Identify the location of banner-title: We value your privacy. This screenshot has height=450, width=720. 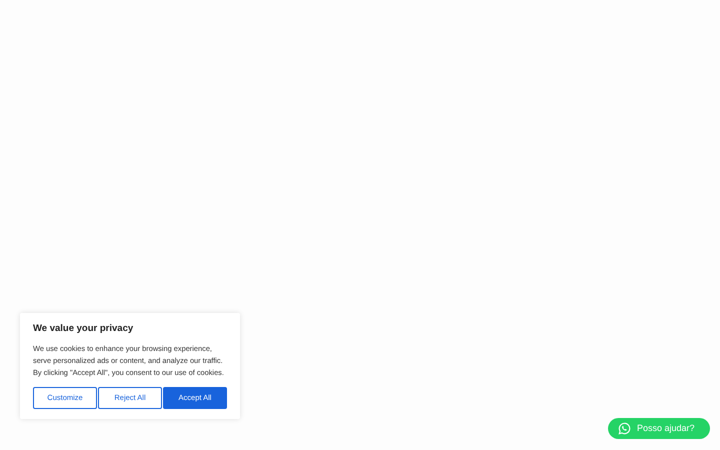
(83, 329).